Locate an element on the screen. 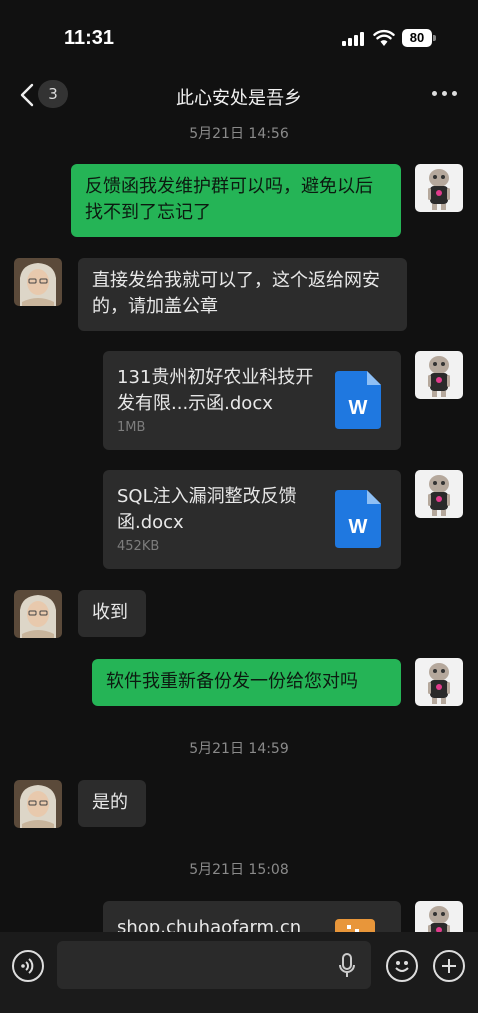 This screenshot has height=1013, width=478. message-input is located at coordinates (214, 965).